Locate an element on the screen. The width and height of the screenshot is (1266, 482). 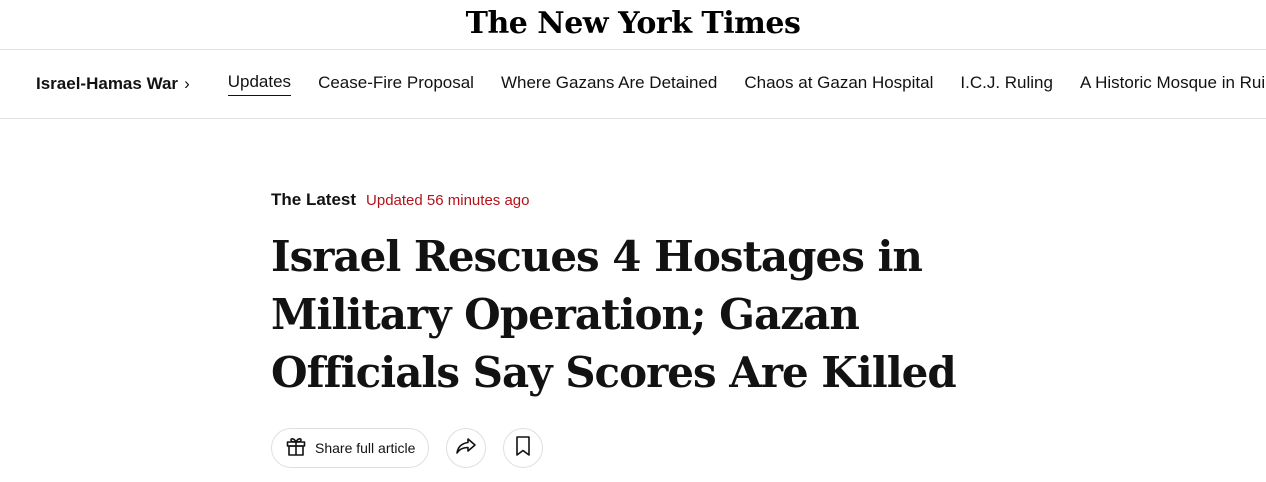
masthead: The New York Times is located at coordinates (633, 25).